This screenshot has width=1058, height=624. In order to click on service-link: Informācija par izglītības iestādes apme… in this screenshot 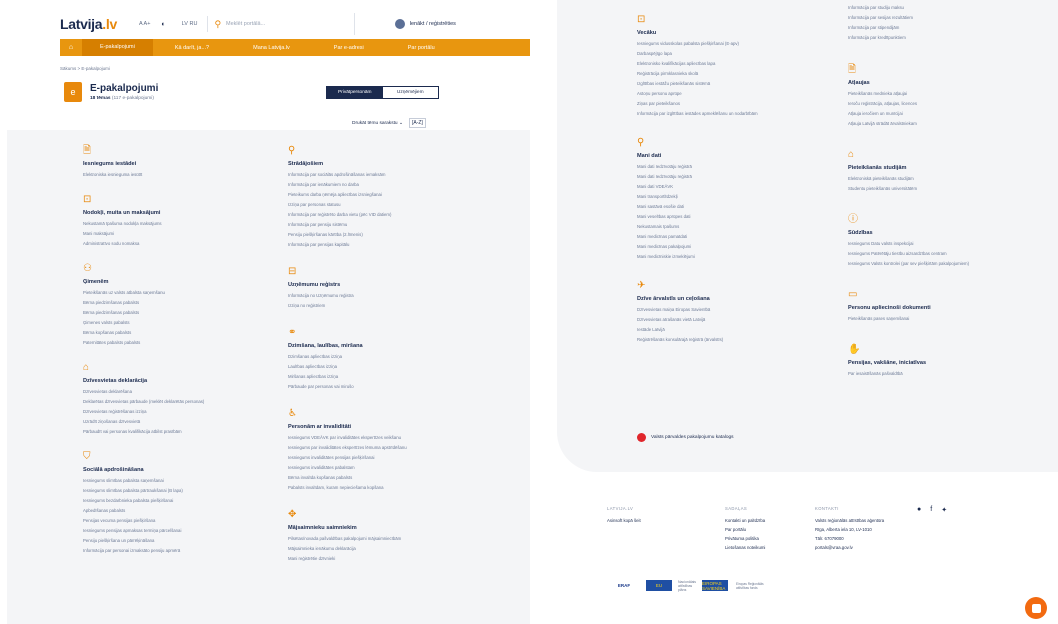, I will do `click(747, 114)`.